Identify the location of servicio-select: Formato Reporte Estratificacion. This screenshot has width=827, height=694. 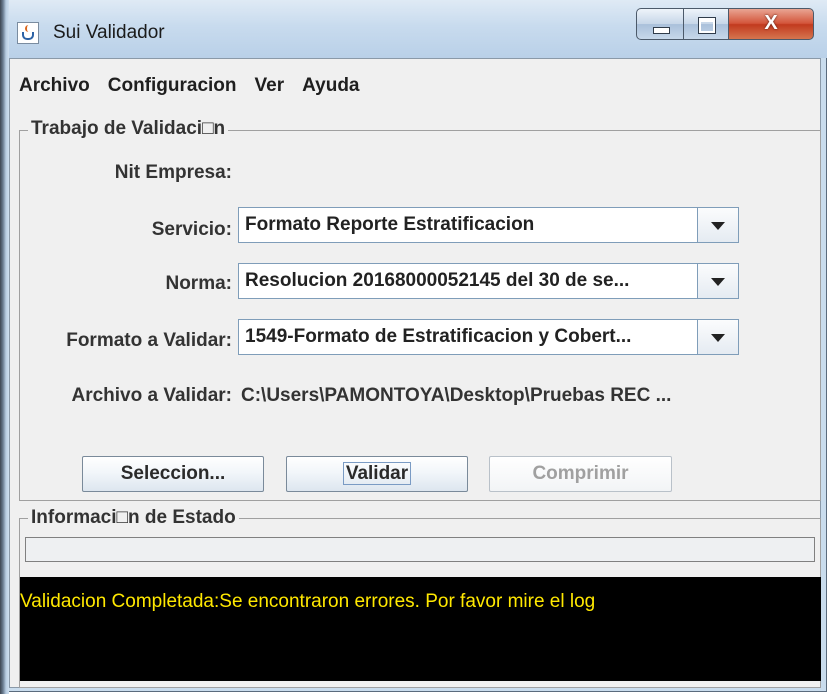
(488, 225).